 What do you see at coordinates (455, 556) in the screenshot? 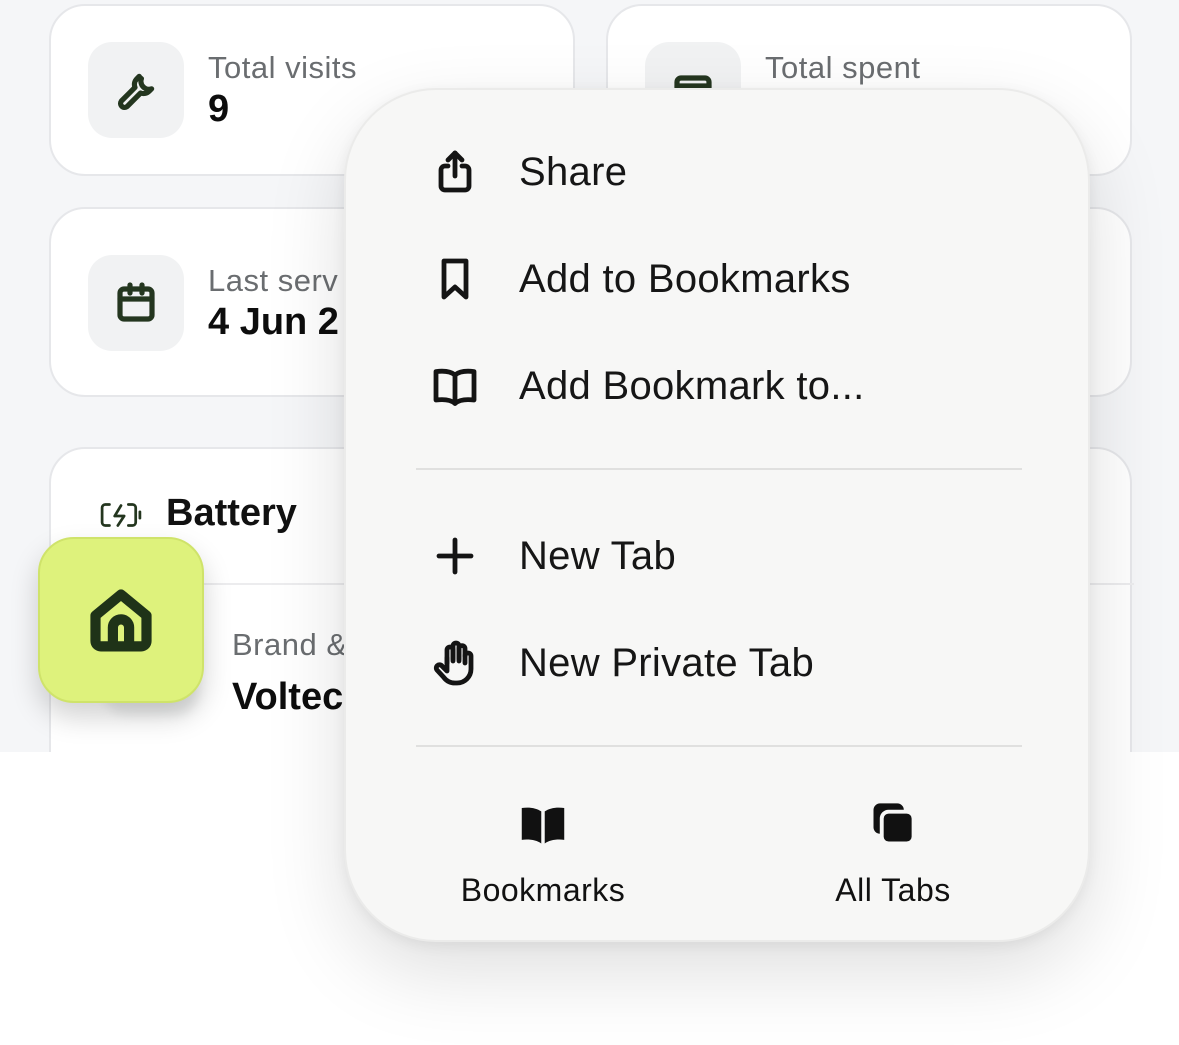
I see `plus-icon` at bounding box center [455, 556].